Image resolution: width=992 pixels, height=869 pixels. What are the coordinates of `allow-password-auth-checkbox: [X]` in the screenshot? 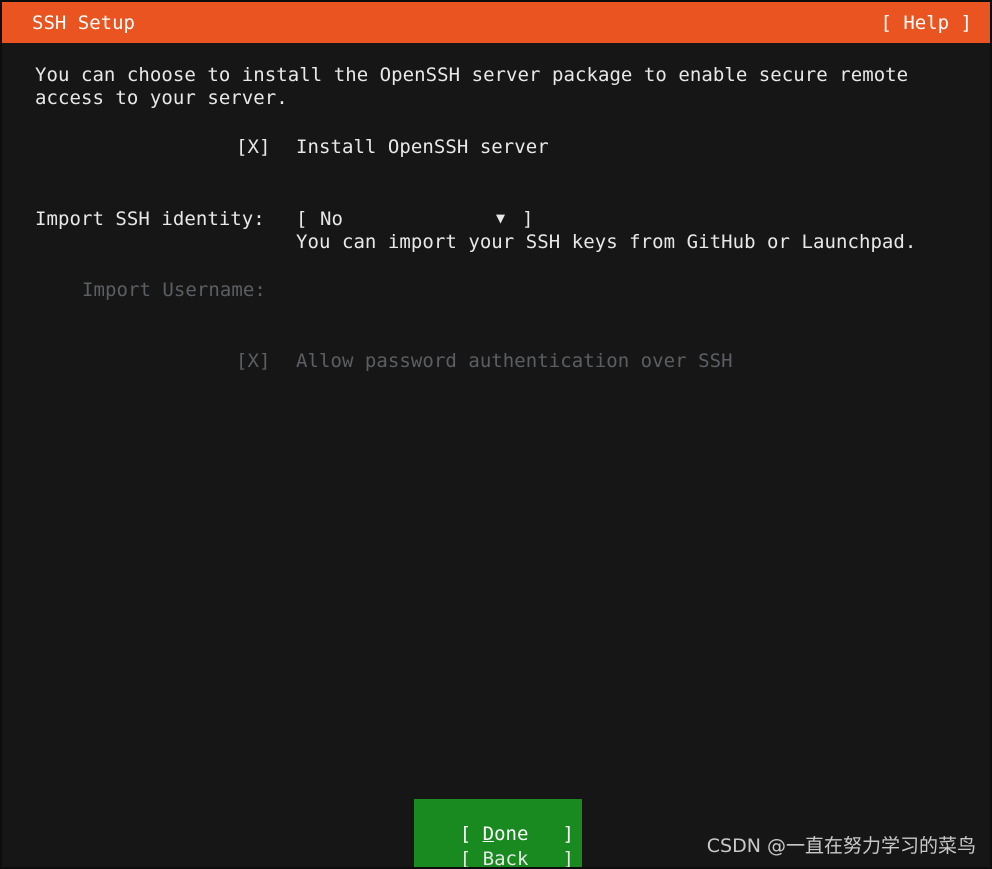 It's located at (253, 361).